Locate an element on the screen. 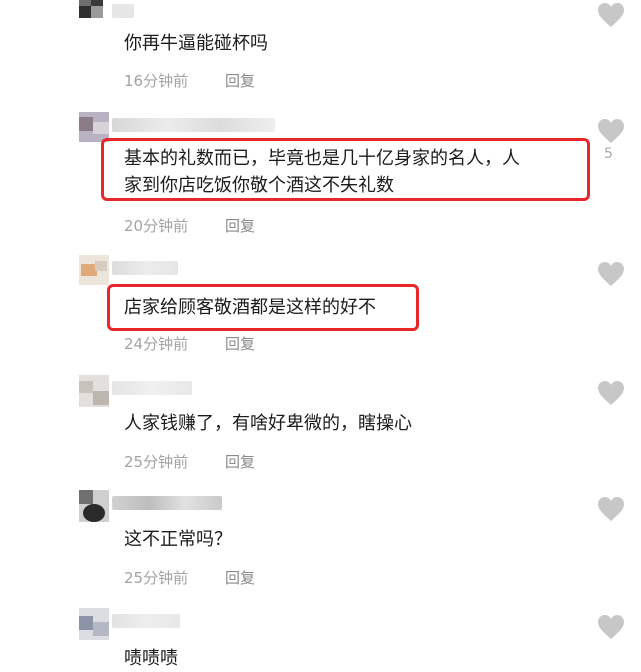 This screenshot has height=672, width=641. comment-text: 啧啧啧 is located at coordinates (151, 658).